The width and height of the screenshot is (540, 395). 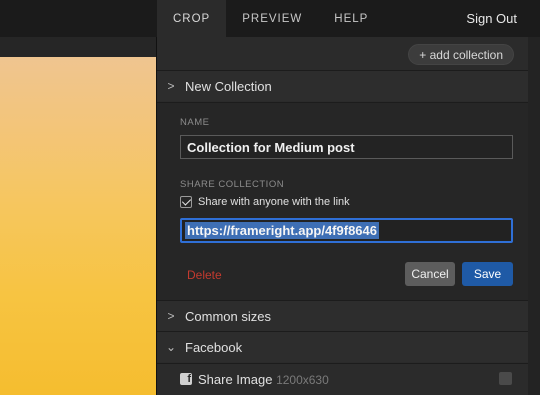 What do you see at coordinates (171, 347) in the screenshot?
I see `chevron-down-icon: ⌄` at bounding box center [171, 347].